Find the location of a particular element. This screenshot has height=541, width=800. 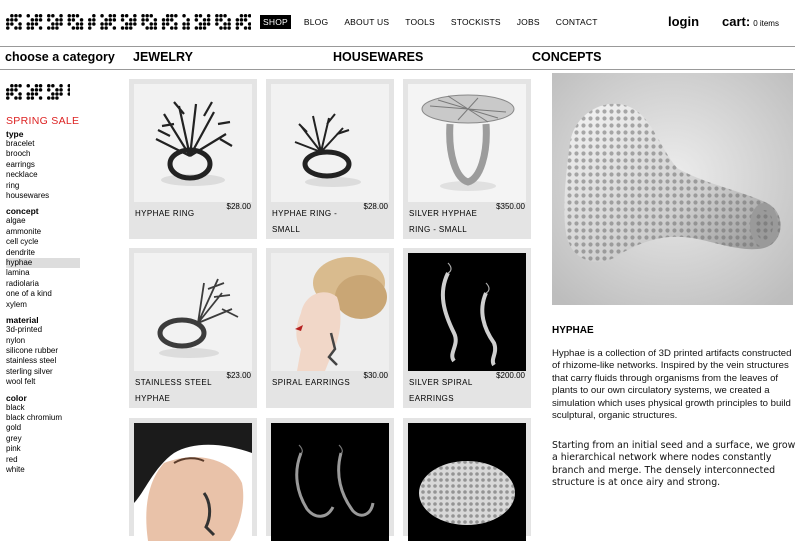

product-card-hyphae-ring-small: HYPHAE RING - SMALL $28.00 is located at coordinates (330, 159).